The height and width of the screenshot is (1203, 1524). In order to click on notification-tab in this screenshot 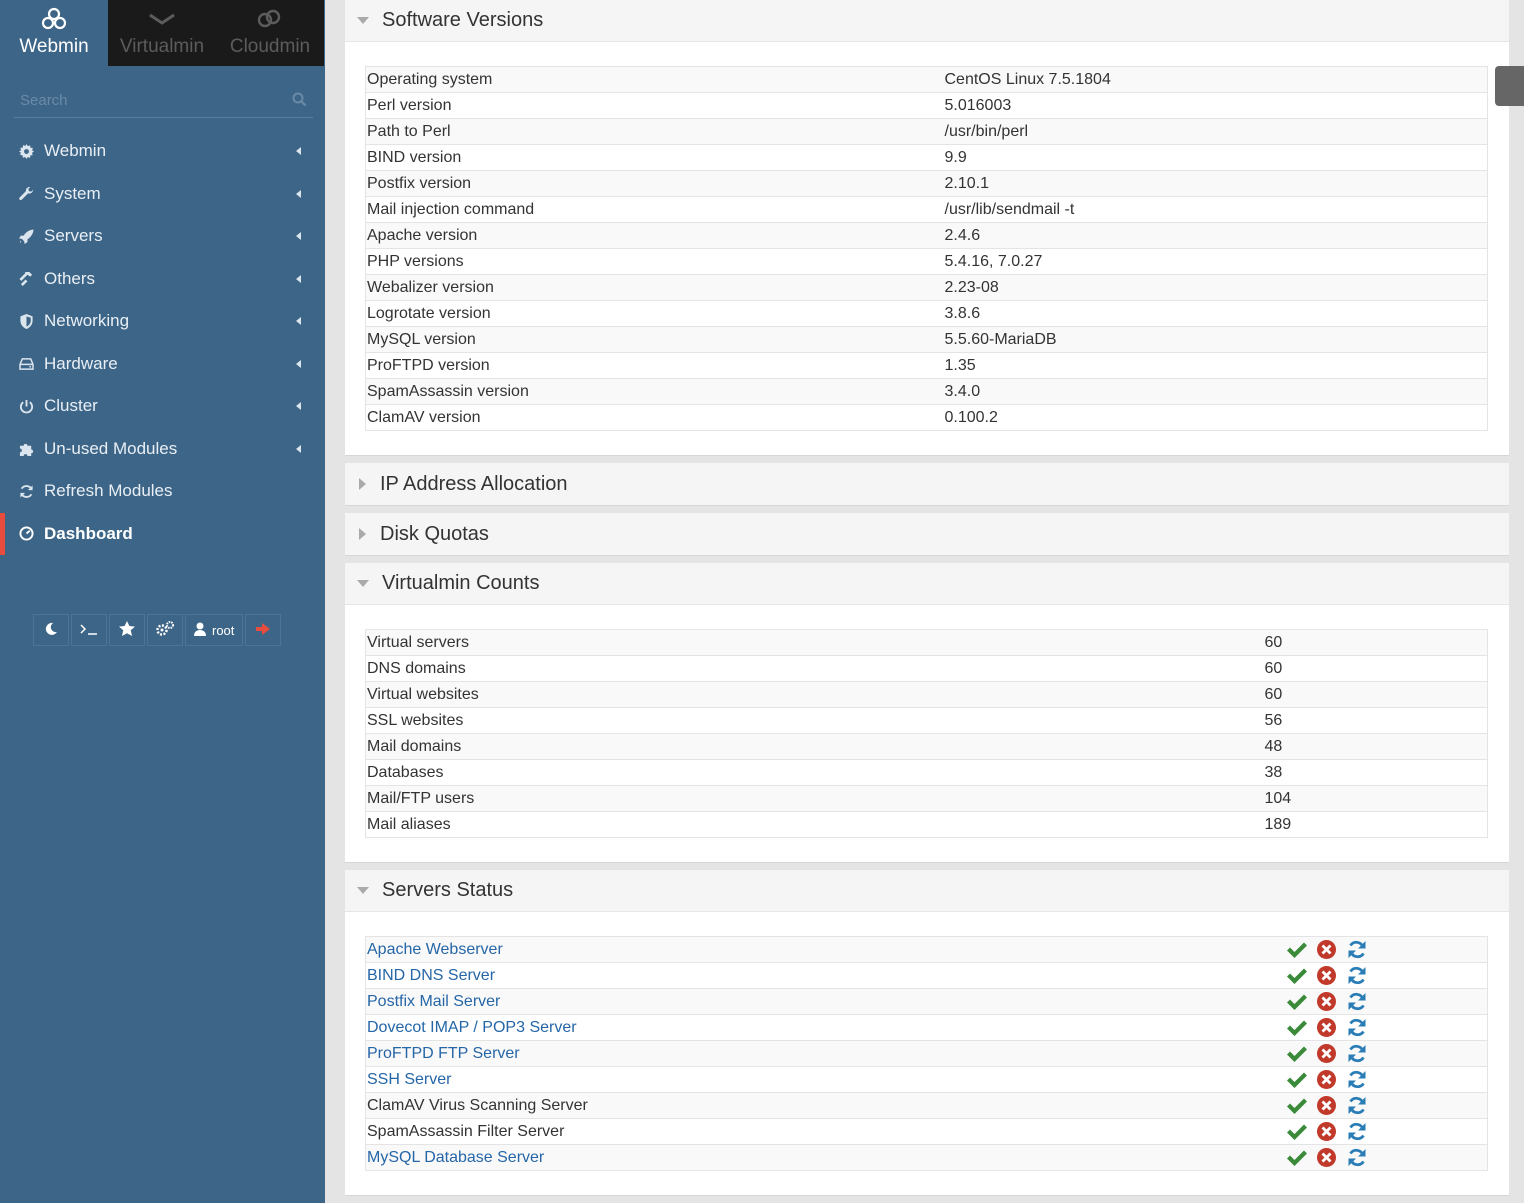, I will do `click(1509, 86)`.